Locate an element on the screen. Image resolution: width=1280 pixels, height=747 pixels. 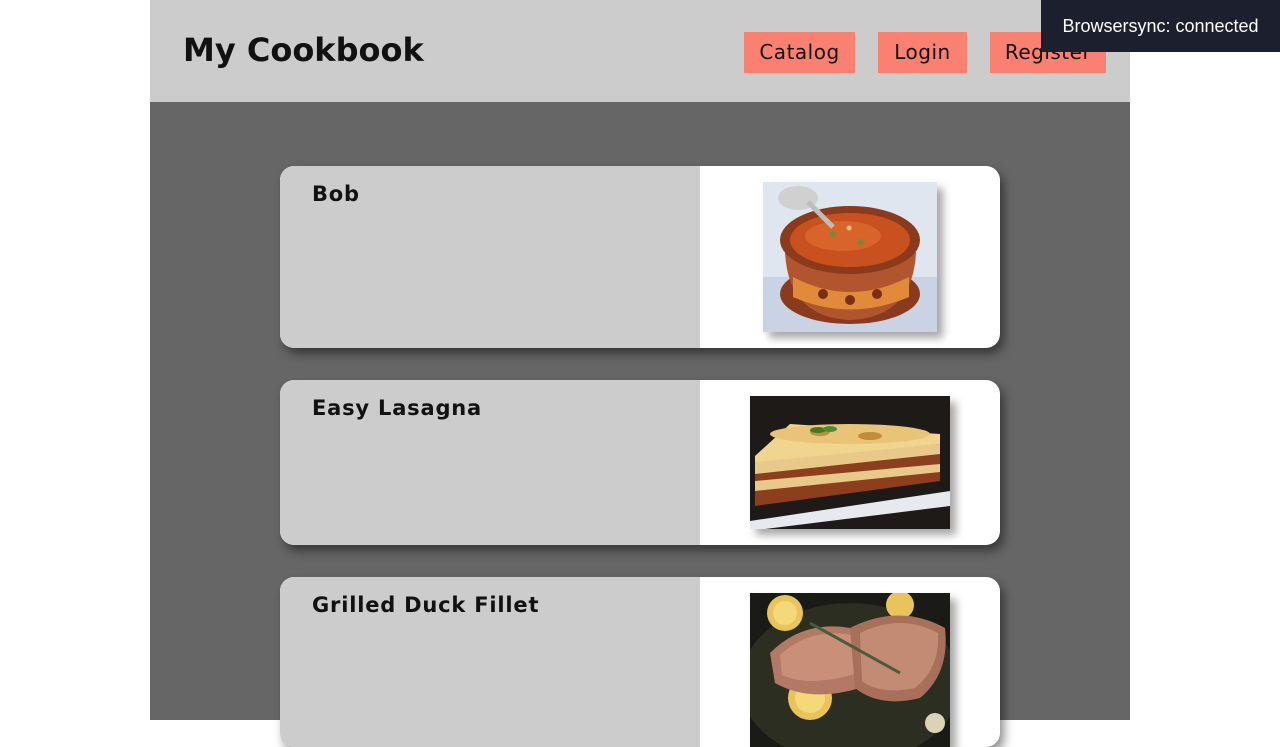
soup-pot-image is located at coordinates (850, 257).